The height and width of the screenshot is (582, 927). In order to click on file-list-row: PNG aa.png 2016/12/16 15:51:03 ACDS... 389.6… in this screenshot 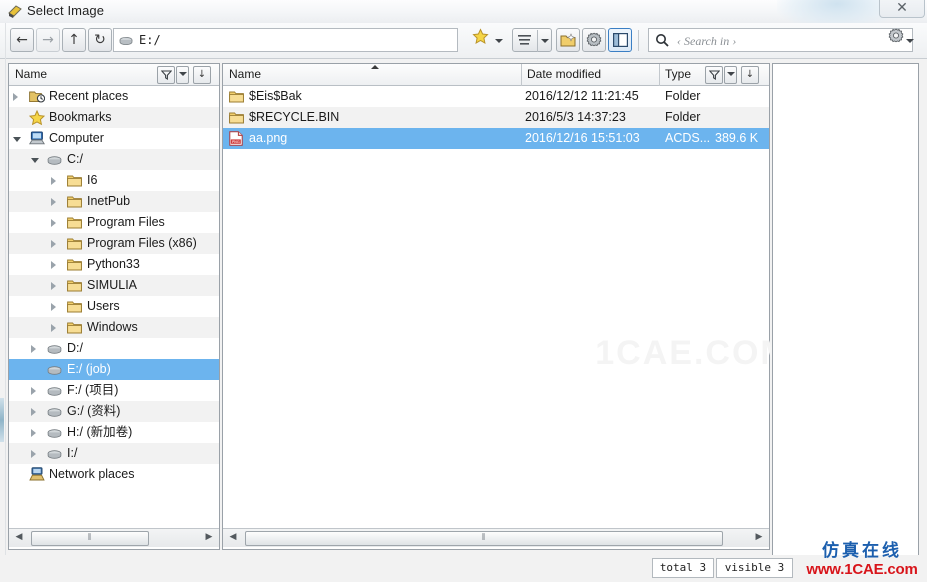, I will do `click(496, 138)`.